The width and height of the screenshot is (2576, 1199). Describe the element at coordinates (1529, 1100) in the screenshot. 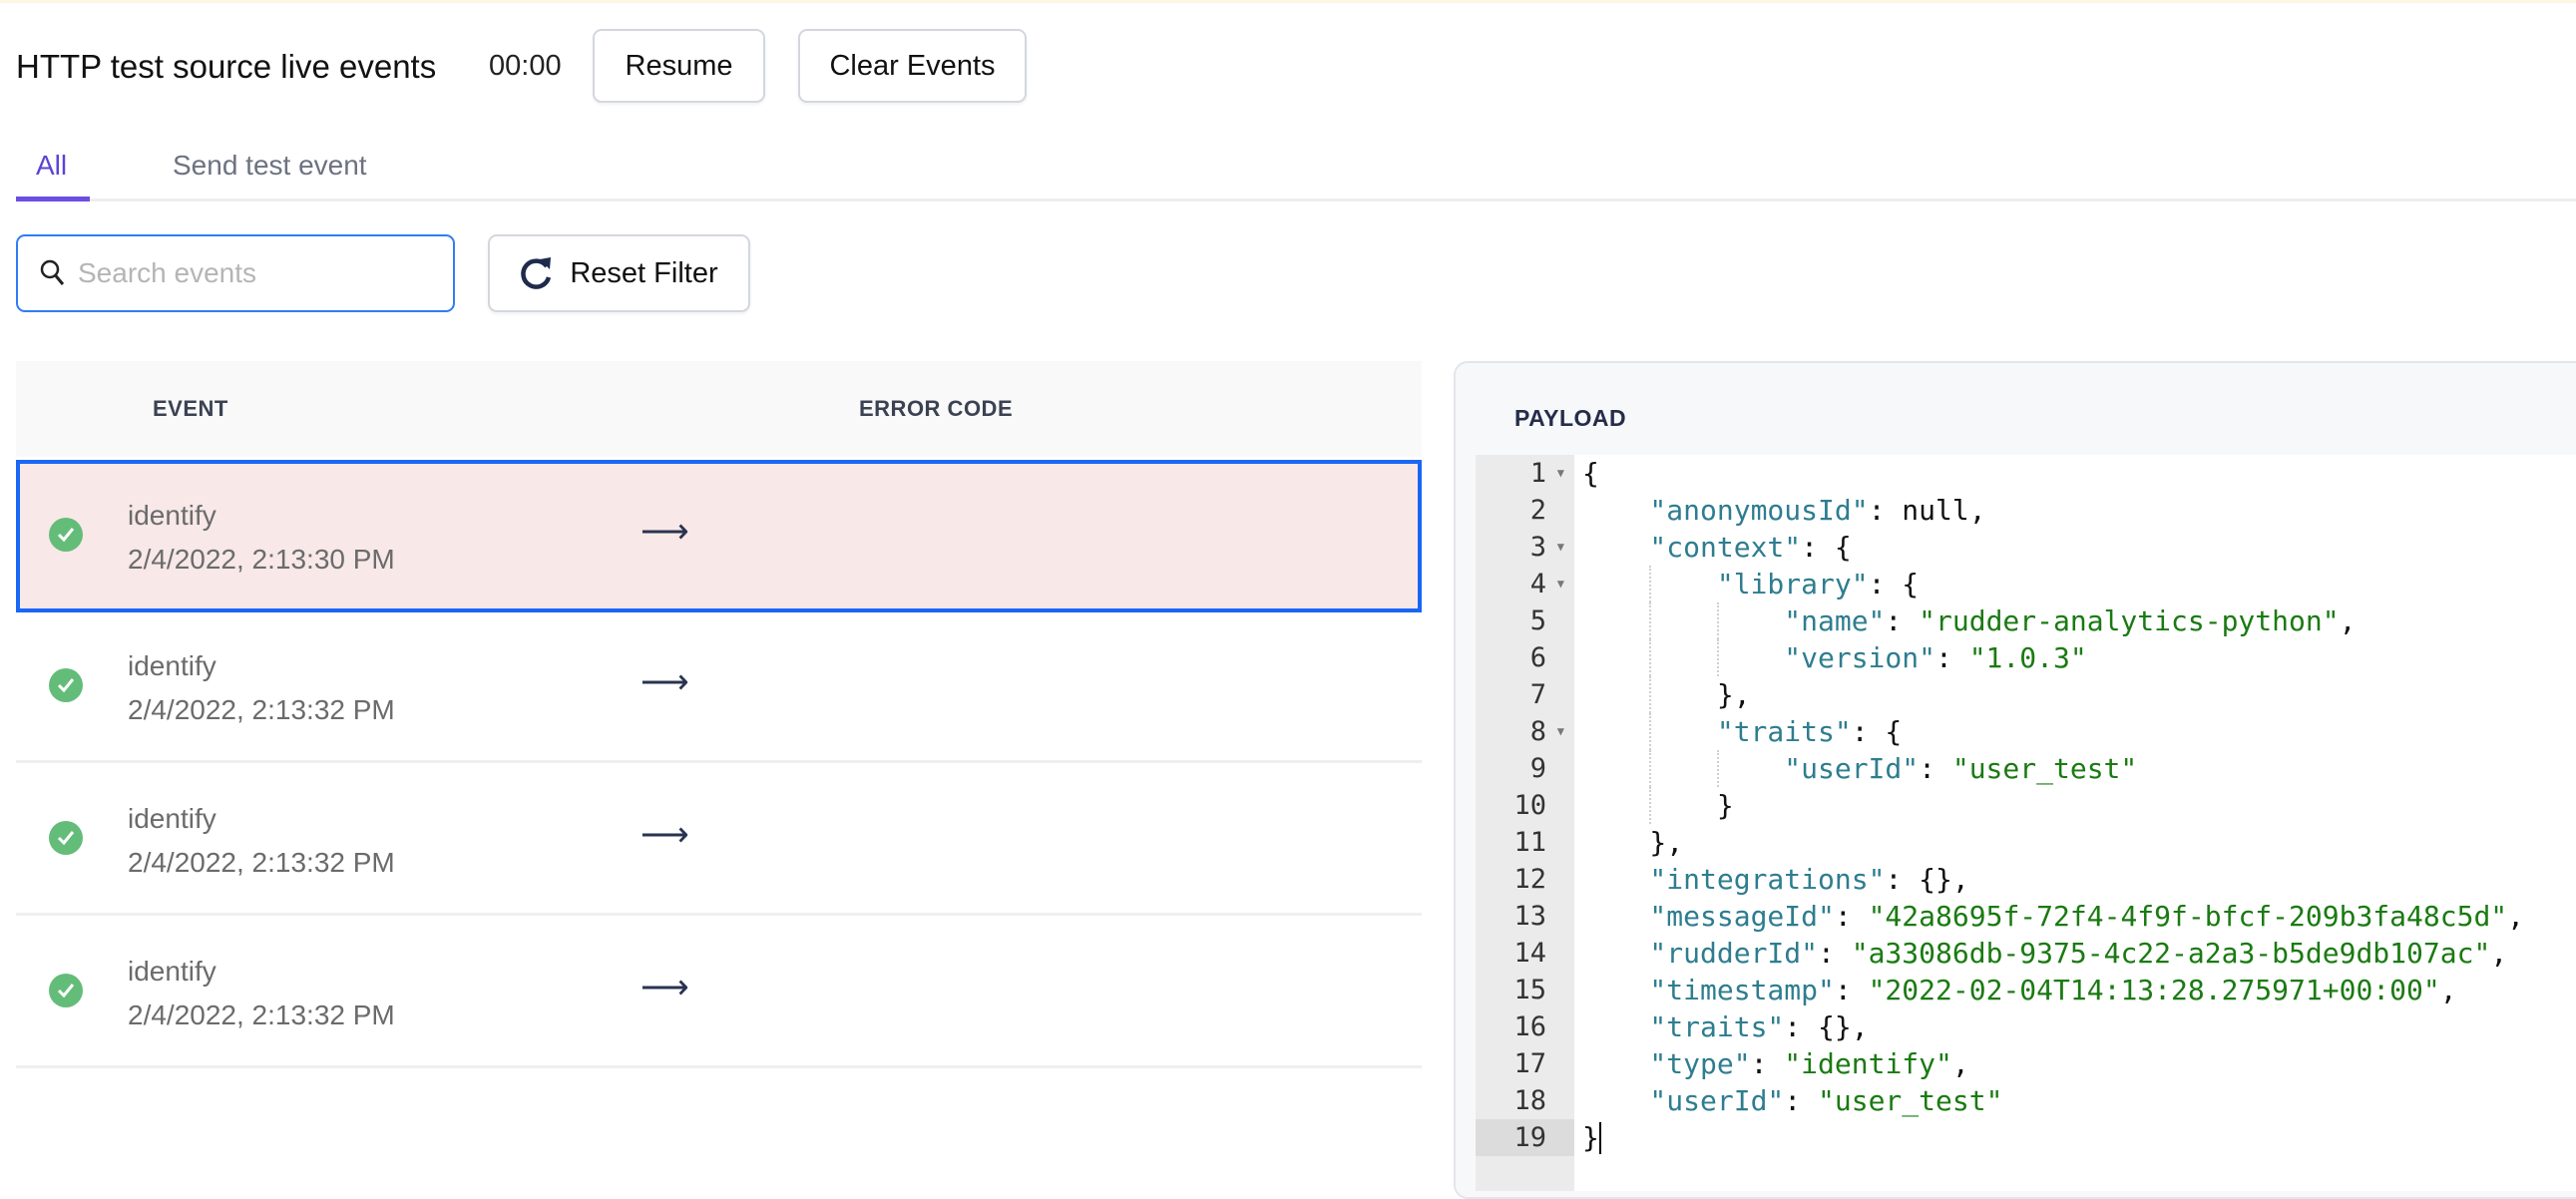

I see `line-number-text: 18` at that location.